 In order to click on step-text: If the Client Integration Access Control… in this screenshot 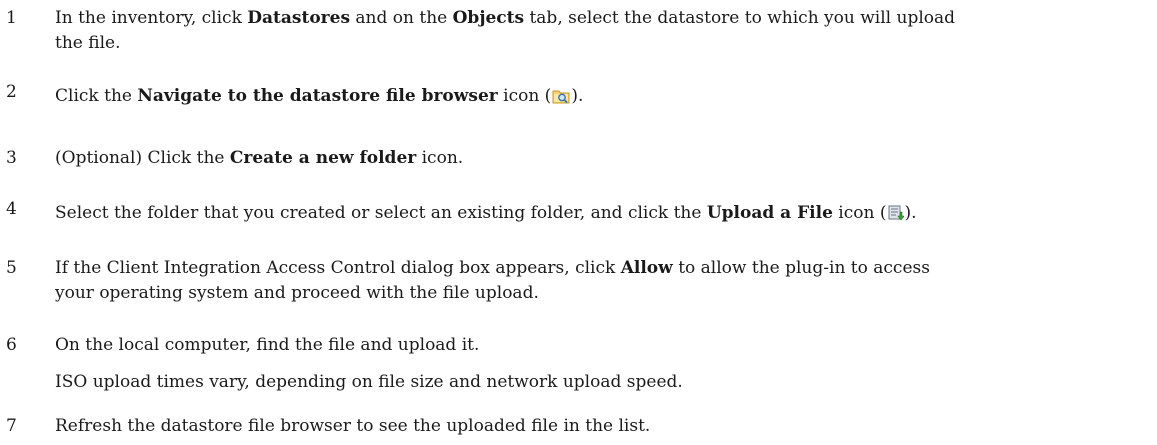, I will do `click(492, 280)`.